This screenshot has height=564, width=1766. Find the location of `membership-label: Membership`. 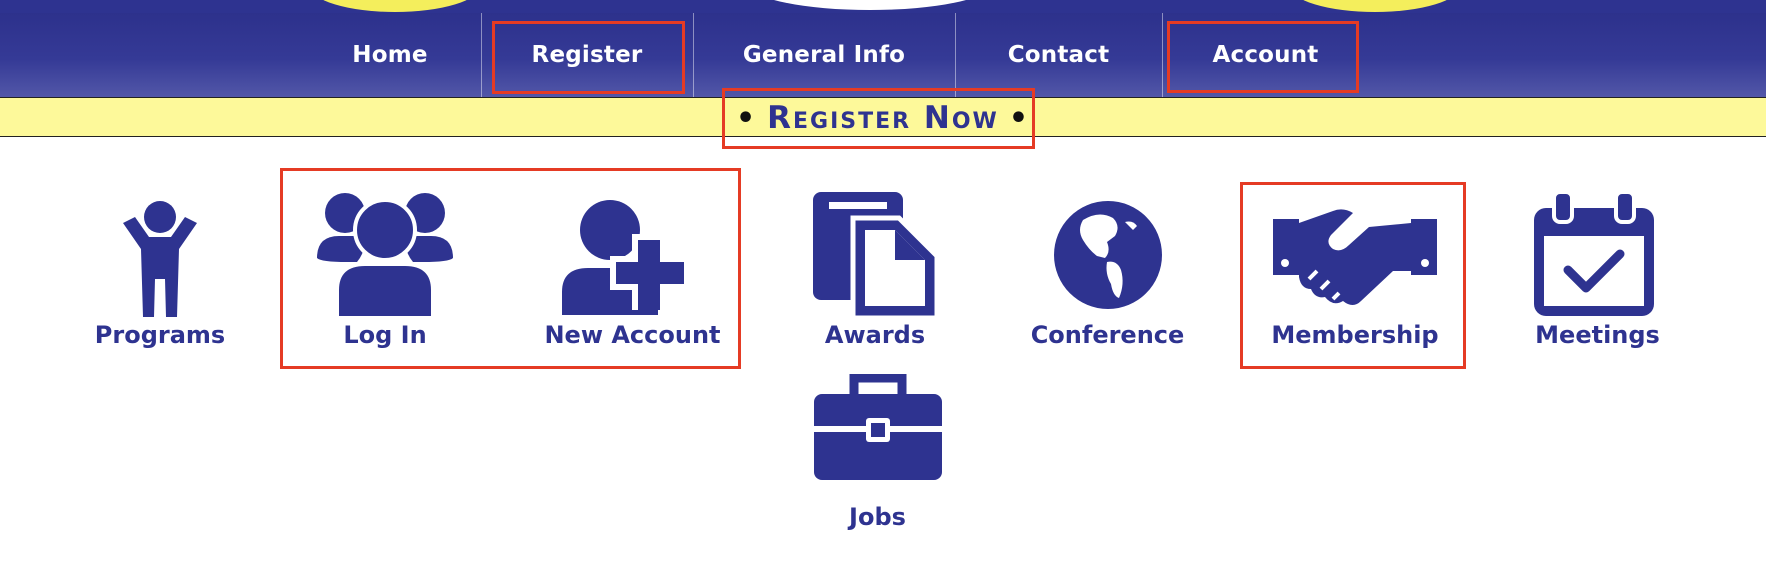

membership-label: Membership is located at coordinates (1355, 335).